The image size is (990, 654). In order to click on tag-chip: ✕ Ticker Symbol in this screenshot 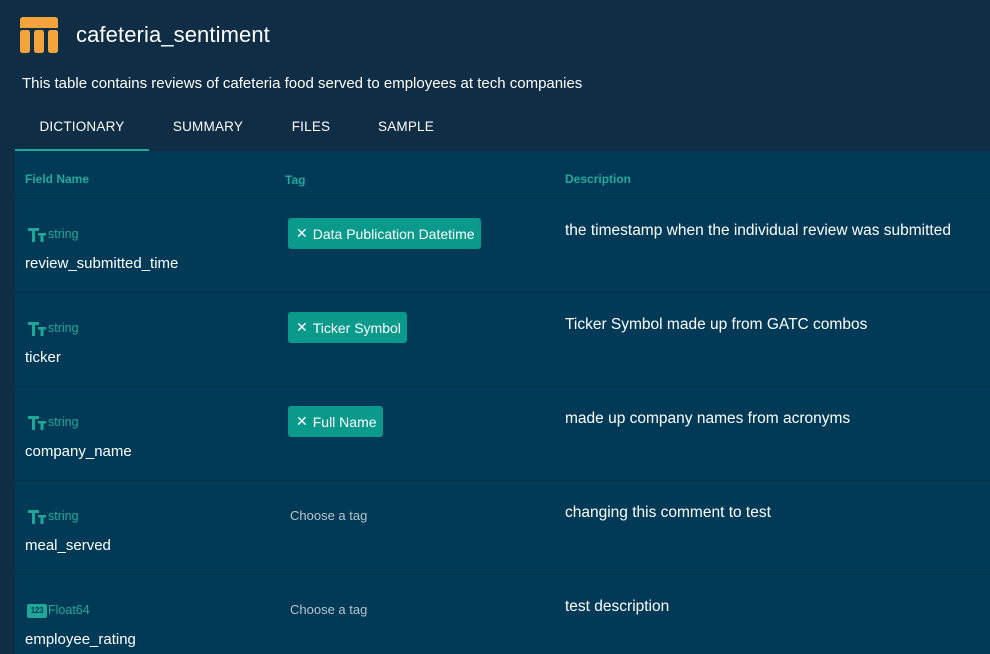, I will do `click(347, 327)`.